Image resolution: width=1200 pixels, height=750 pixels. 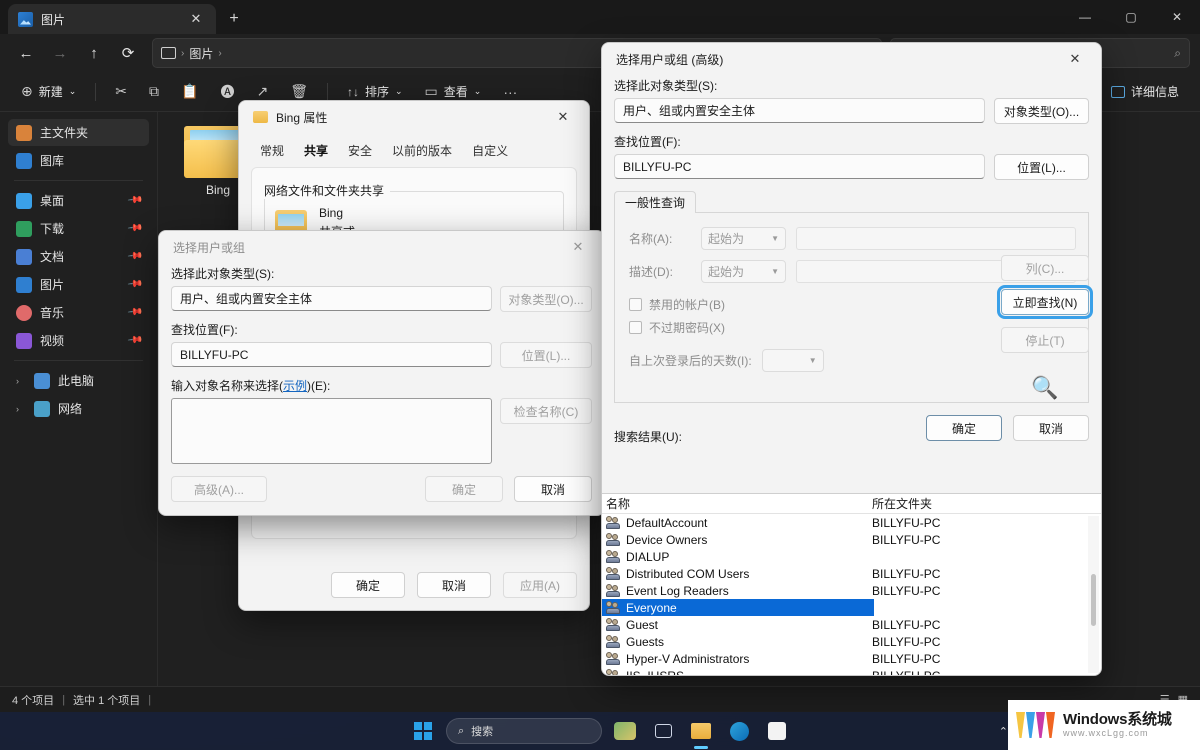 I want to click on edge-icon, so click(x=739, y=731).